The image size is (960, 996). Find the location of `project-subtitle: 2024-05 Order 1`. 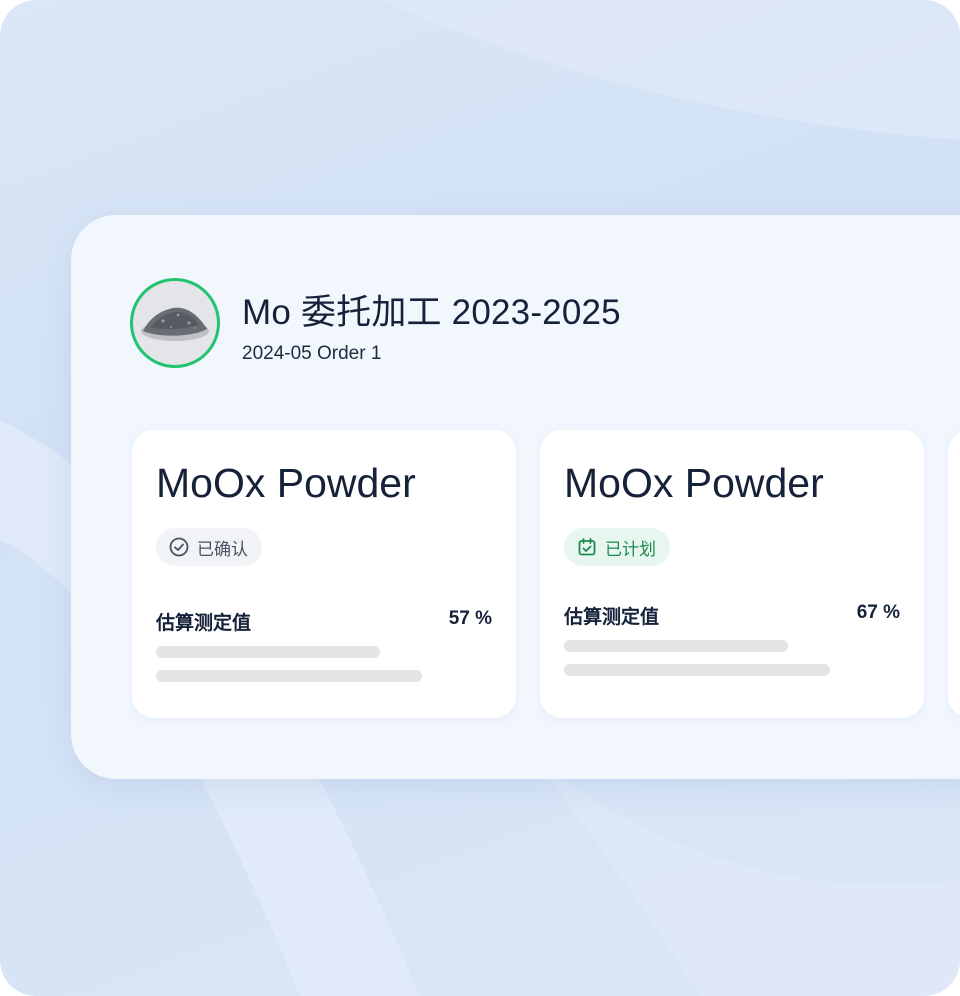

project-subtitle: 2024-05 Order 1 is located at coordinates (312, 353).